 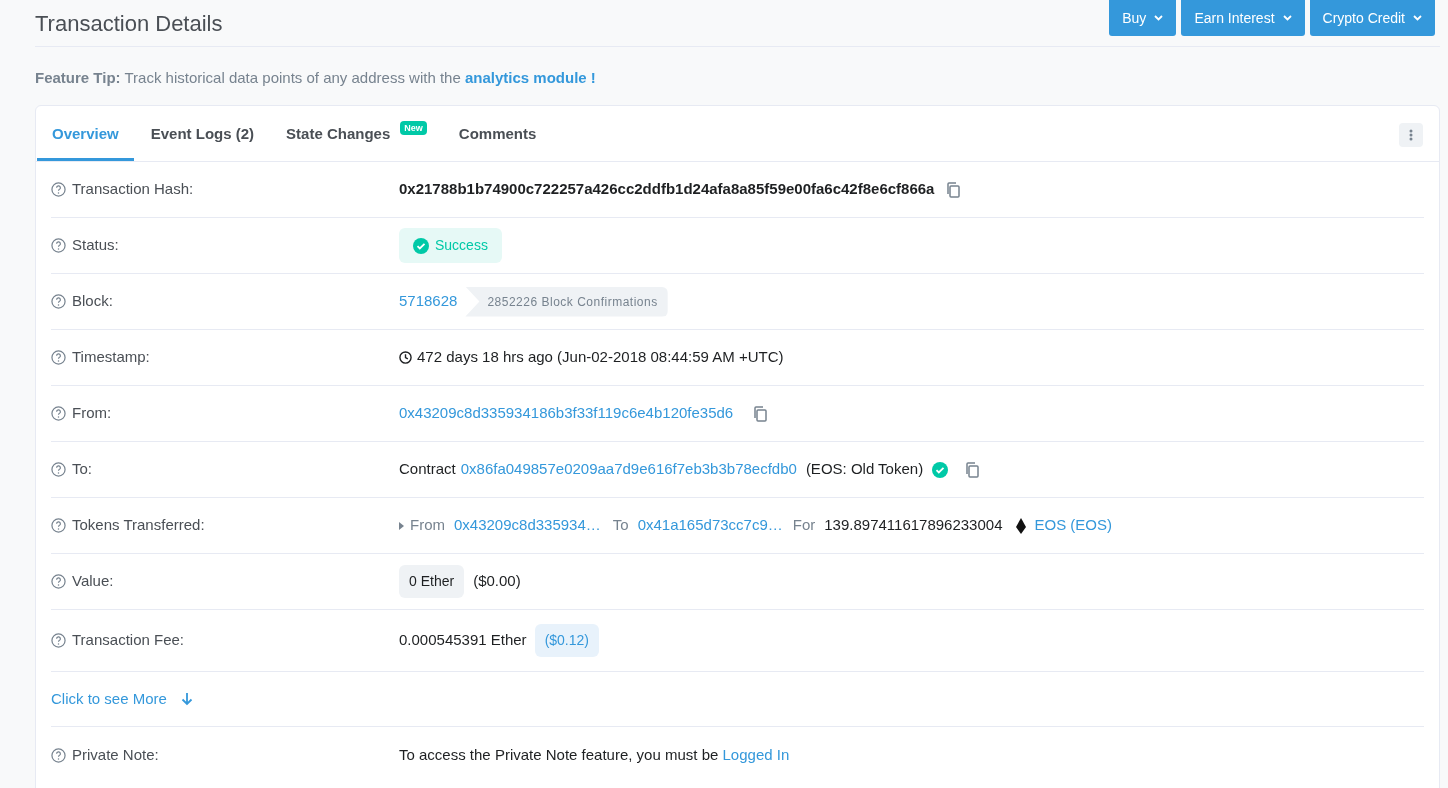 I want to click on value-badge: 0 Ether, so click(x=432, y=581).